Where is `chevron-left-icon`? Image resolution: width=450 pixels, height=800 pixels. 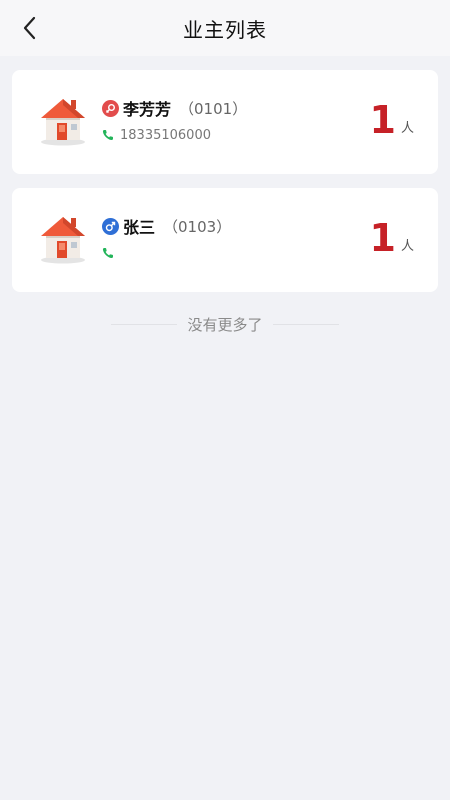 chevron-left-icon is located at coordinates (29, 28).